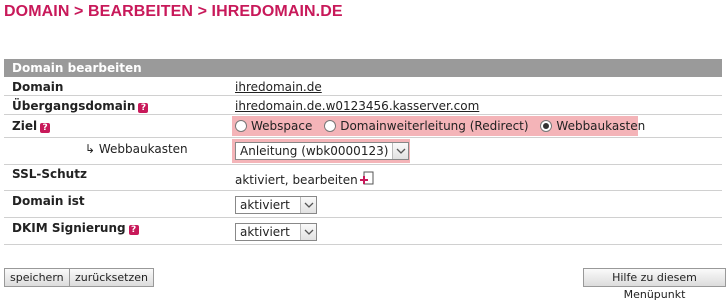 This screenshot has width=726, height=303. I want to click on domain-ist-select-value: aktiviert, so click(265, 205).